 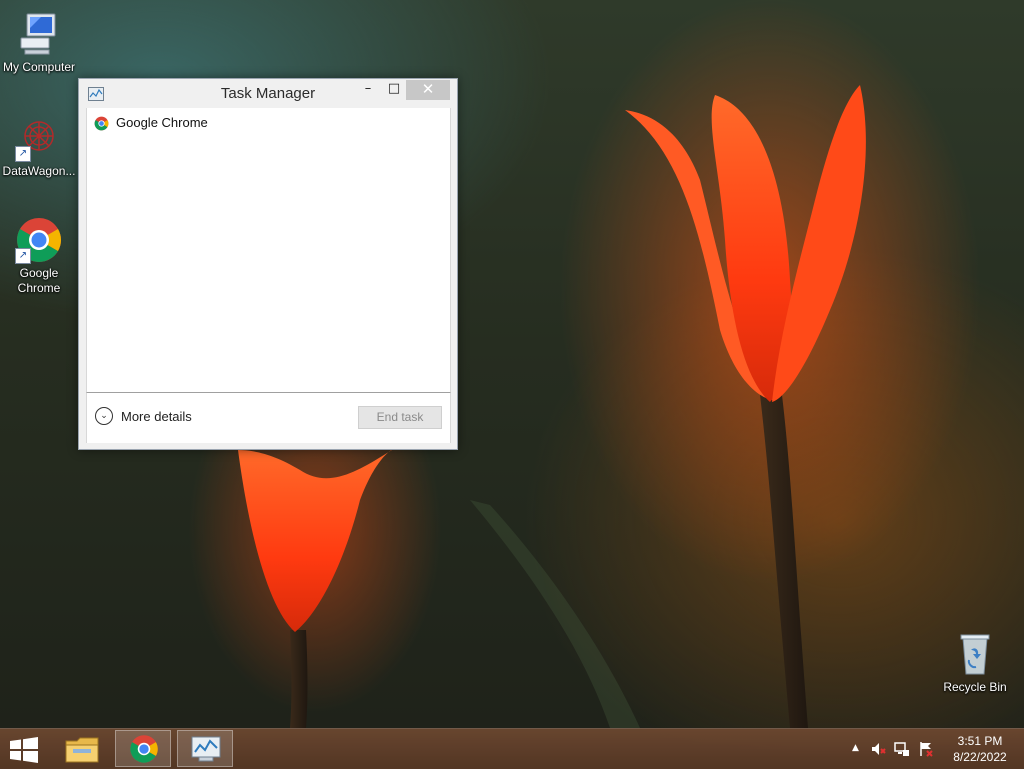 What do you see at coordinates (316, 540) in the screenshot?
I see `tulip-small` at bounding box center [316, 540].